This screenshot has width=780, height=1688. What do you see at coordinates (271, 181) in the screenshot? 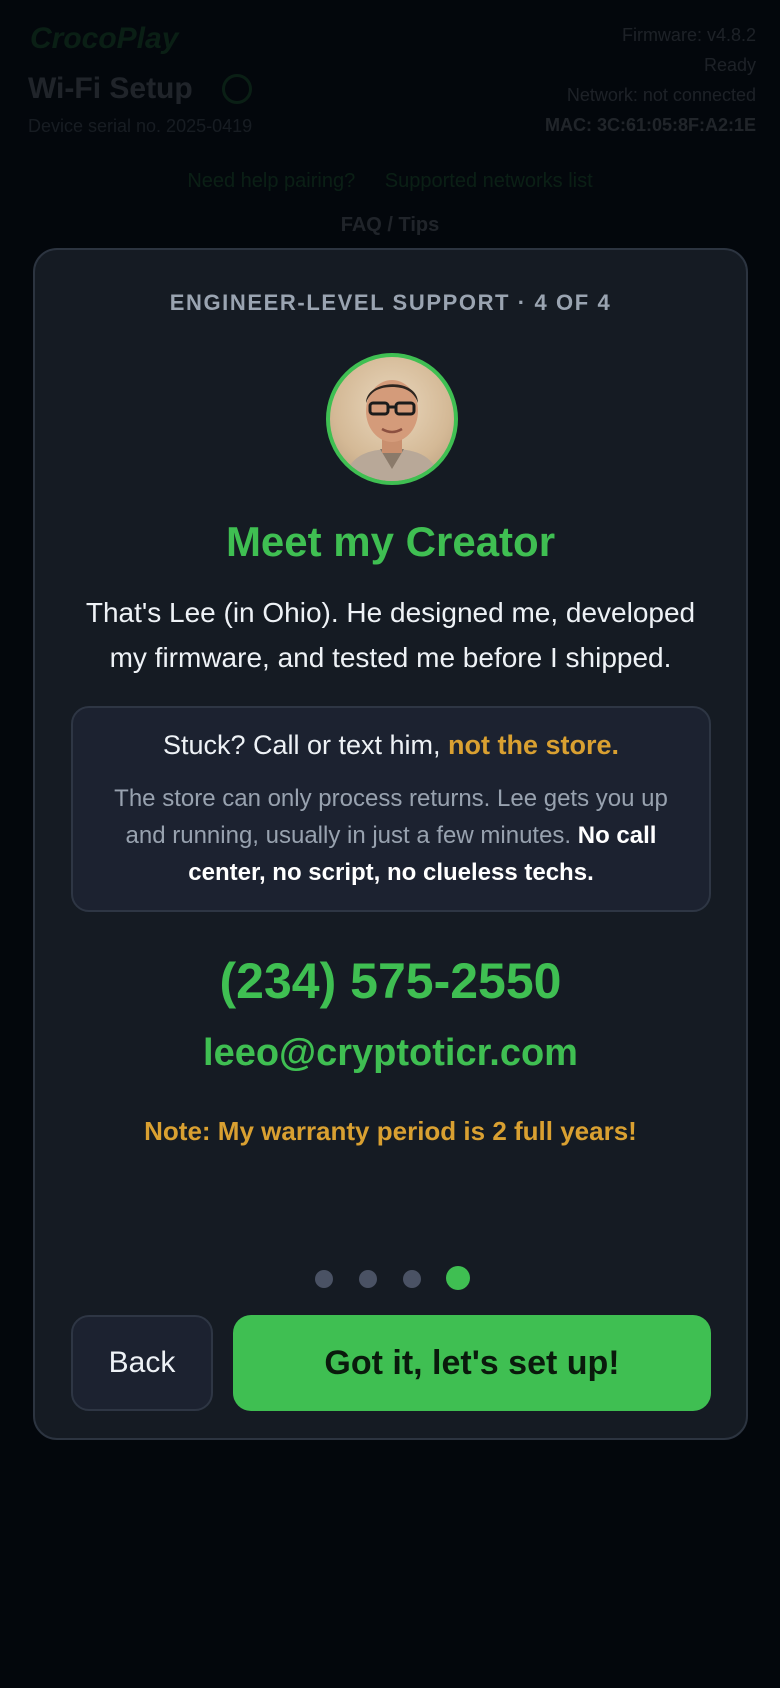
I see `help-link: Need help pairing?` at bounding box center [271, 181].